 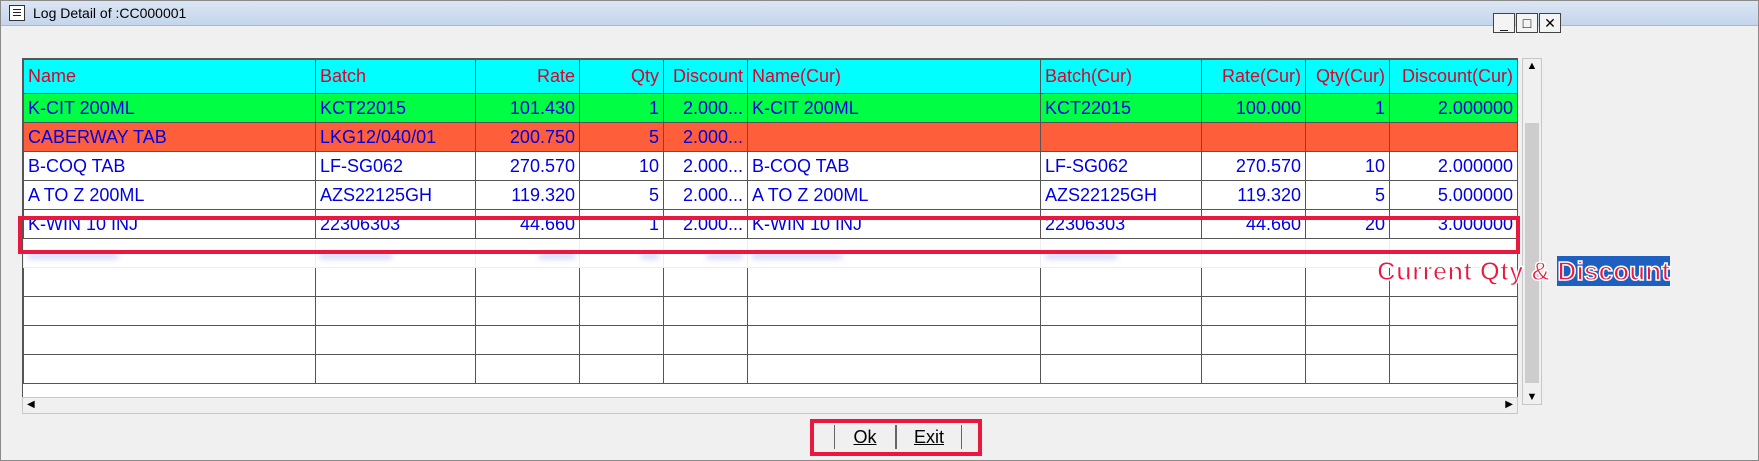 What do you see at coordinates (527, 76) in the screenshot?
I see `column-header-rate: Rate` at bounding box center [527, 76].